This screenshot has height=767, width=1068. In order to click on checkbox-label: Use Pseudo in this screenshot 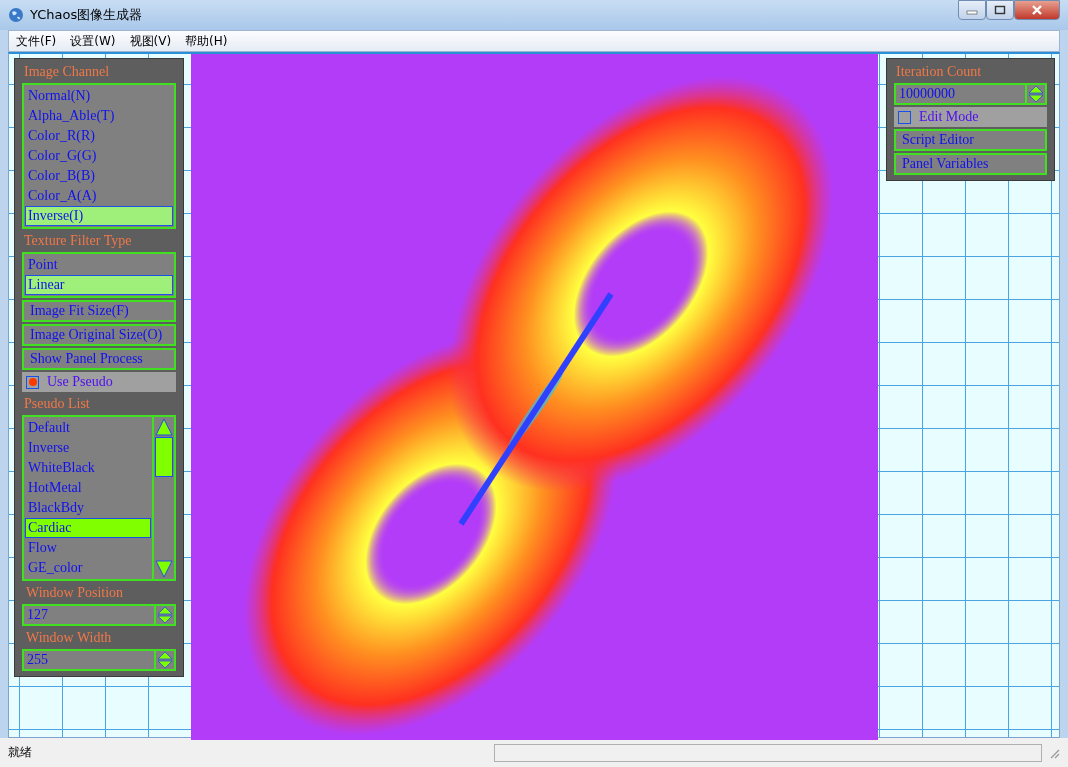, I will do `click(80, 382)`.